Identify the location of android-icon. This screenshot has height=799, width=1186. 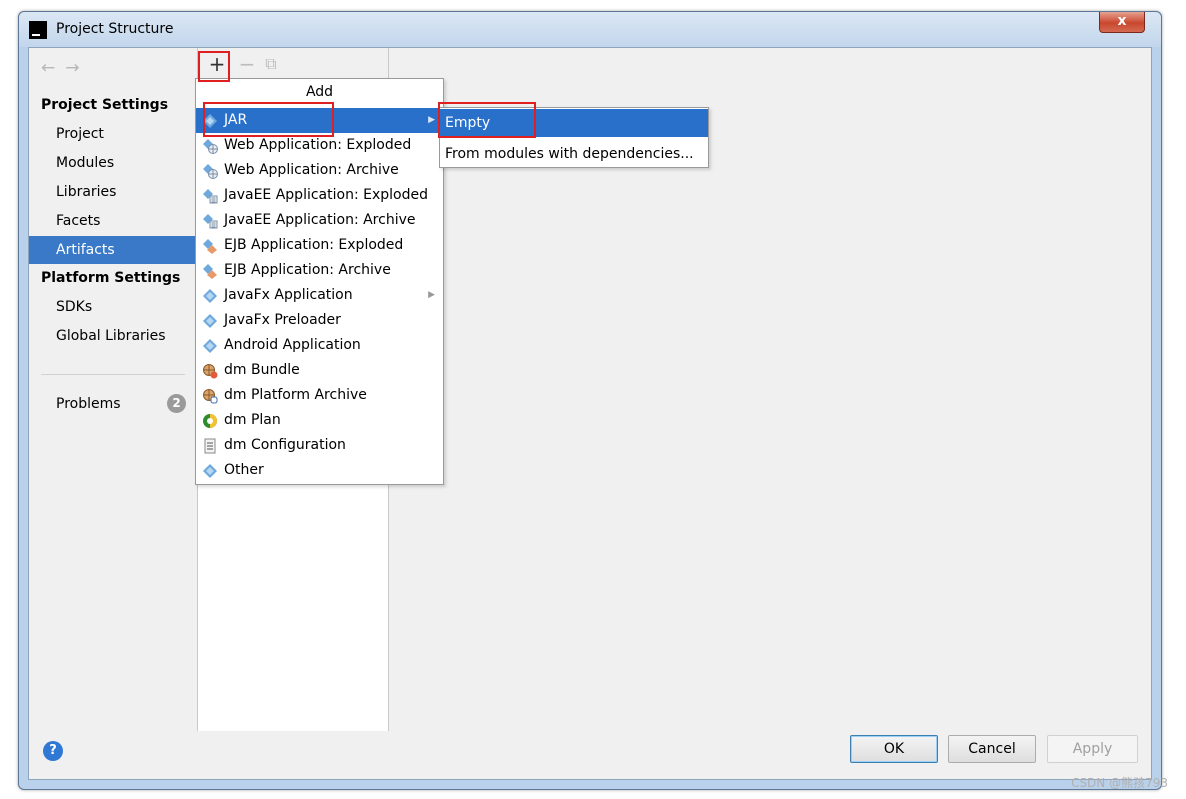
(210, 346).